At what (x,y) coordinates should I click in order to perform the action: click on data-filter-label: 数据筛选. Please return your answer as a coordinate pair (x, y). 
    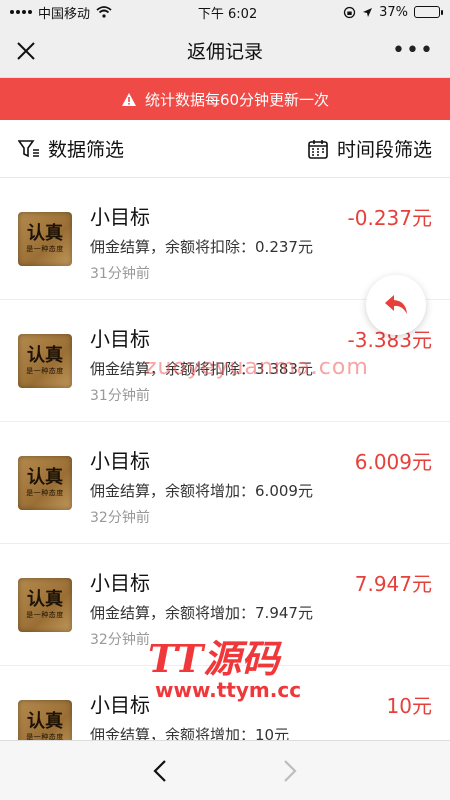
    Looking at the image, I should click on (86, 150).